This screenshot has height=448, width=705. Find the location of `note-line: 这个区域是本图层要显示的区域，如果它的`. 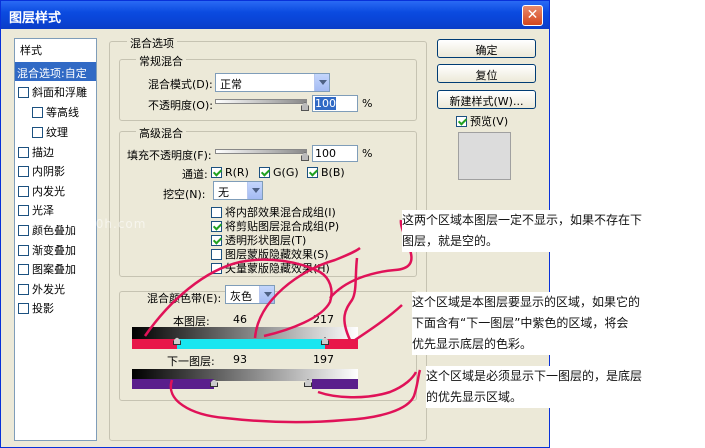

note-line: 这个区域是本图层要显示的区域，如果它的 is located at coordinates (526, 302).